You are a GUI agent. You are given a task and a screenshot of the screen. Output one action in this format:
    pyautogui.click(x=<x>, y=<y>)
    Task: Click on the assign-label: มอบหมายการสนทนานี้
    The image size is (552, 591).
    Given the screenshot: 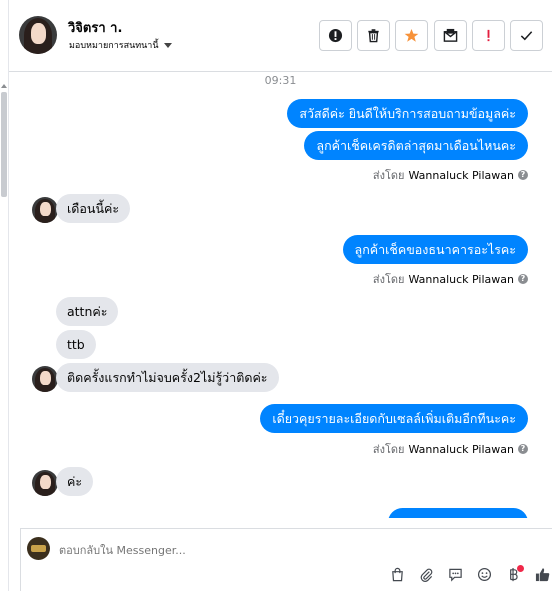 What is the action you would take?
    pyautogui.click(x=114, y=46)
    